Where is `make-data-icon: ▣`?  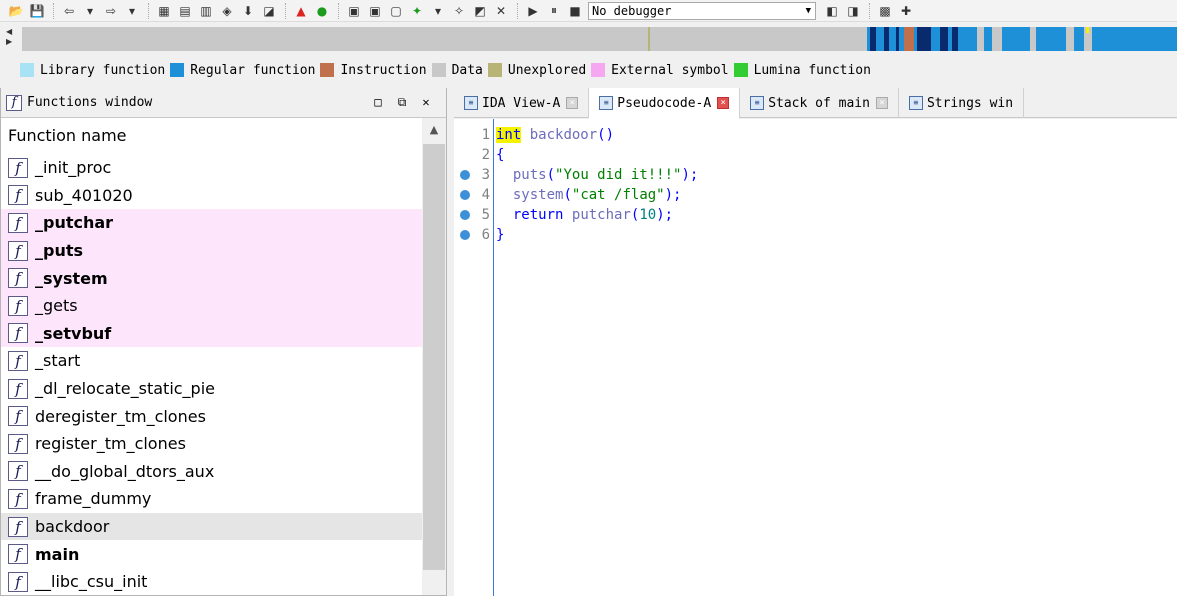
make-data-icon: ▣ is located at coordinates (375, 11).